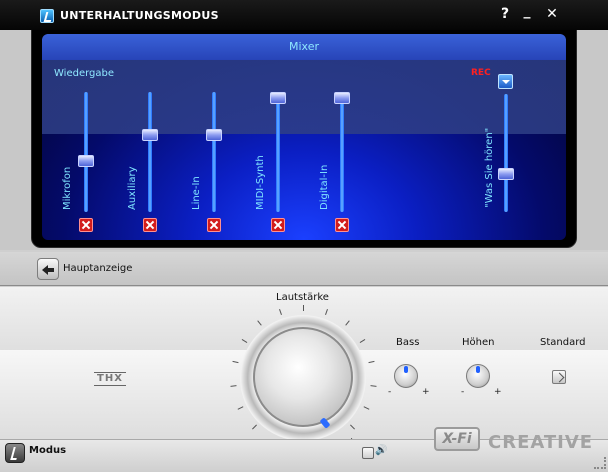  What do you see at coordinates (84, 73) in the screenshot?
I see `playback-section-label: Wiedergabe` at bounding box center [84, 73].